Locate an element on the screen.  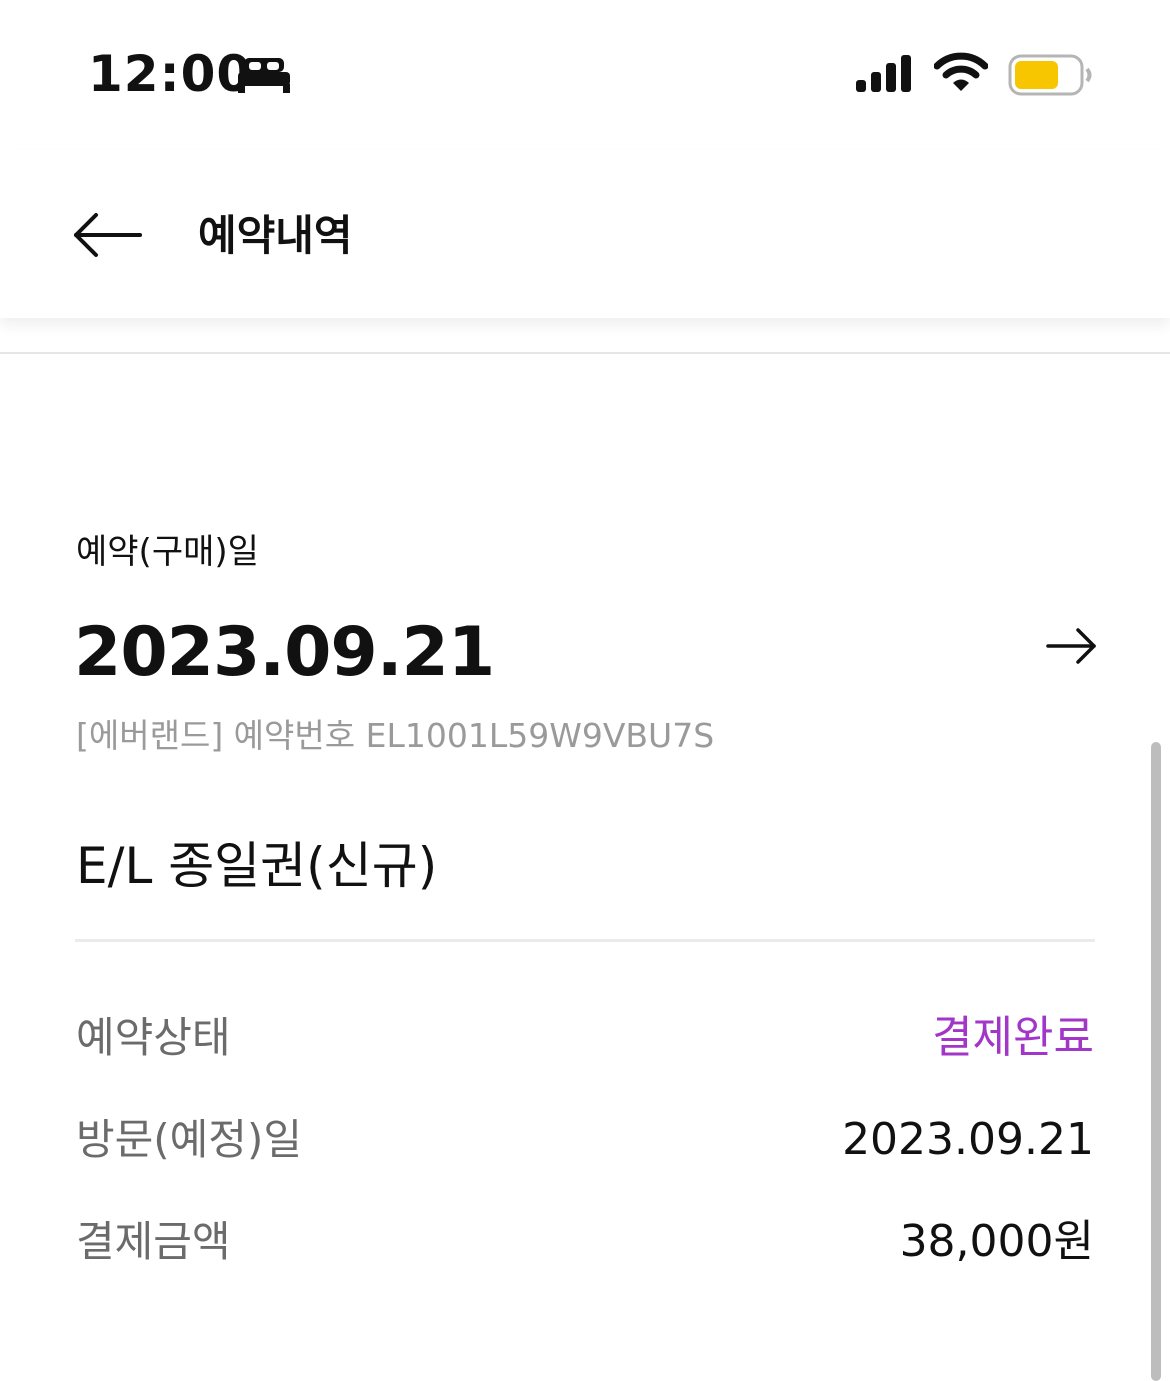
visit-date-value: 2023.09.21 is located at coordinates (968, 1139).